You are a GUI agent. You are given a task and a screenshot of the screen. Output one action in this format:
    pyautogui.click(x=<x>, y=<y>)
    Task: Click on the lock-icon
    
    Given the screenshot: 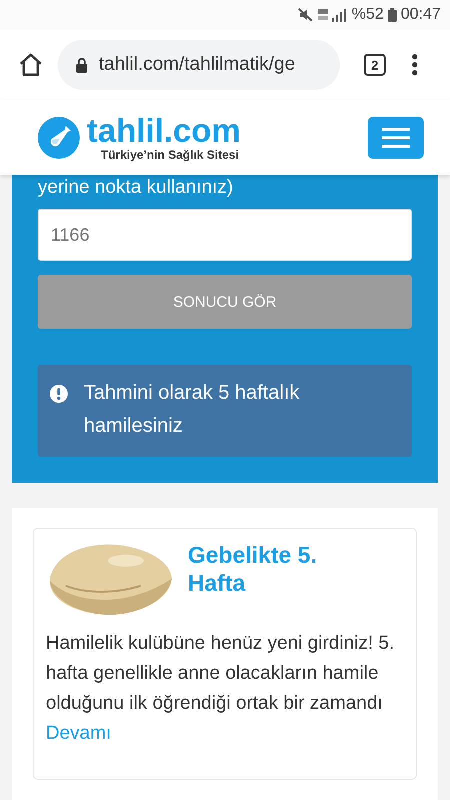 What is the action you would take?
    pyautogui.click(x=82, y=65)
    